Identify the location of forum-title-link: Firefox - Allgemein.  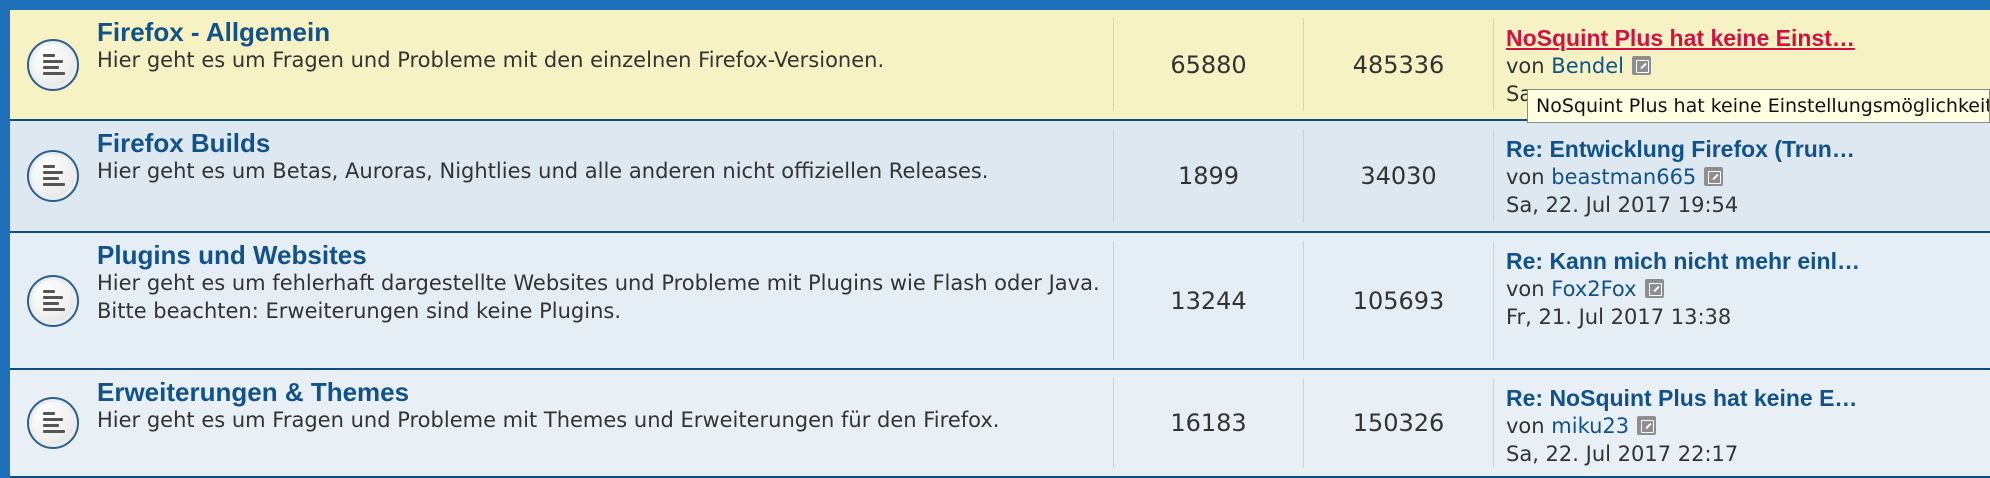
(213, 32).